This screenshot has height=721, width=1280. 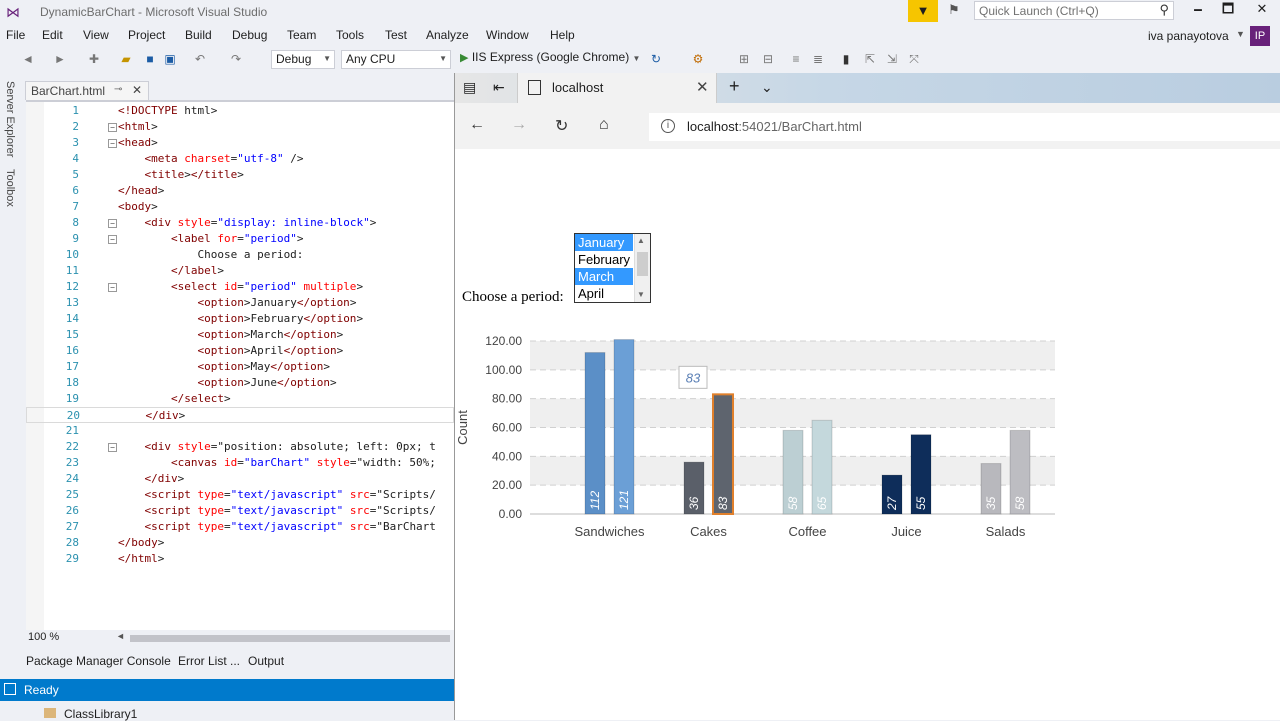 What do you see at coordinates (964, 127) in the screenshot?
I see `address-bar: i localhost:54021/BarChart.html` at bounding box center [964, 127].